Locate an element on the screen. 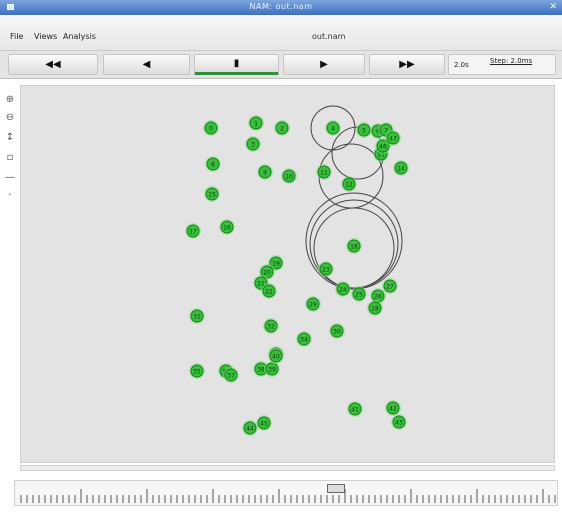 The width and height of the screenshot is (562, 515). network-node: 17 is located at coordinates (193, 231).